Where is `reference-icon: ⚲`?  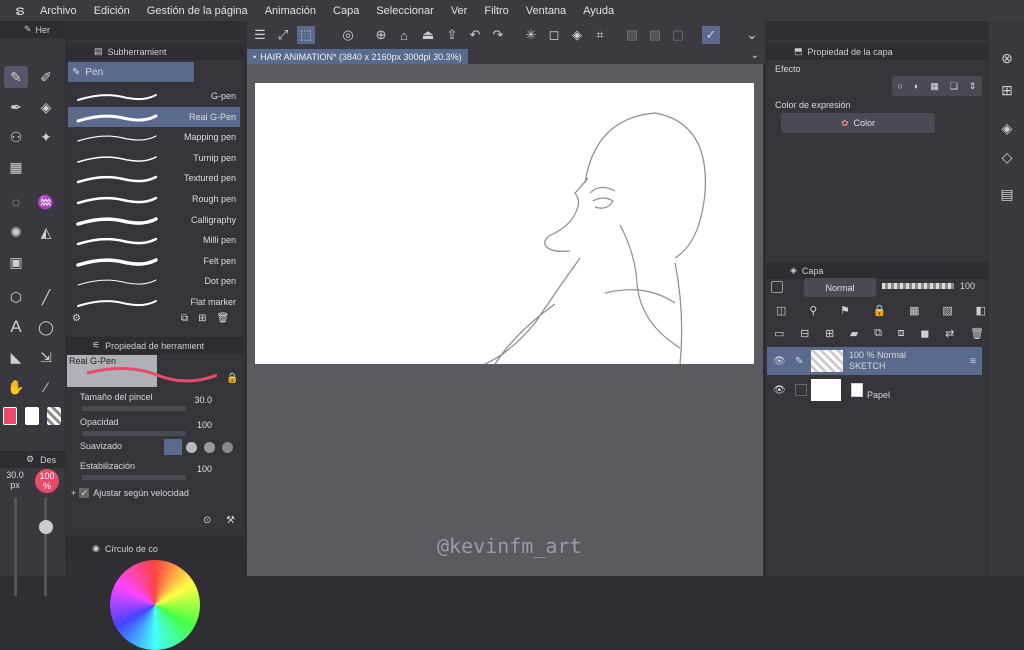 reference-icon: ⚲ is located at coordinates (813, 312).